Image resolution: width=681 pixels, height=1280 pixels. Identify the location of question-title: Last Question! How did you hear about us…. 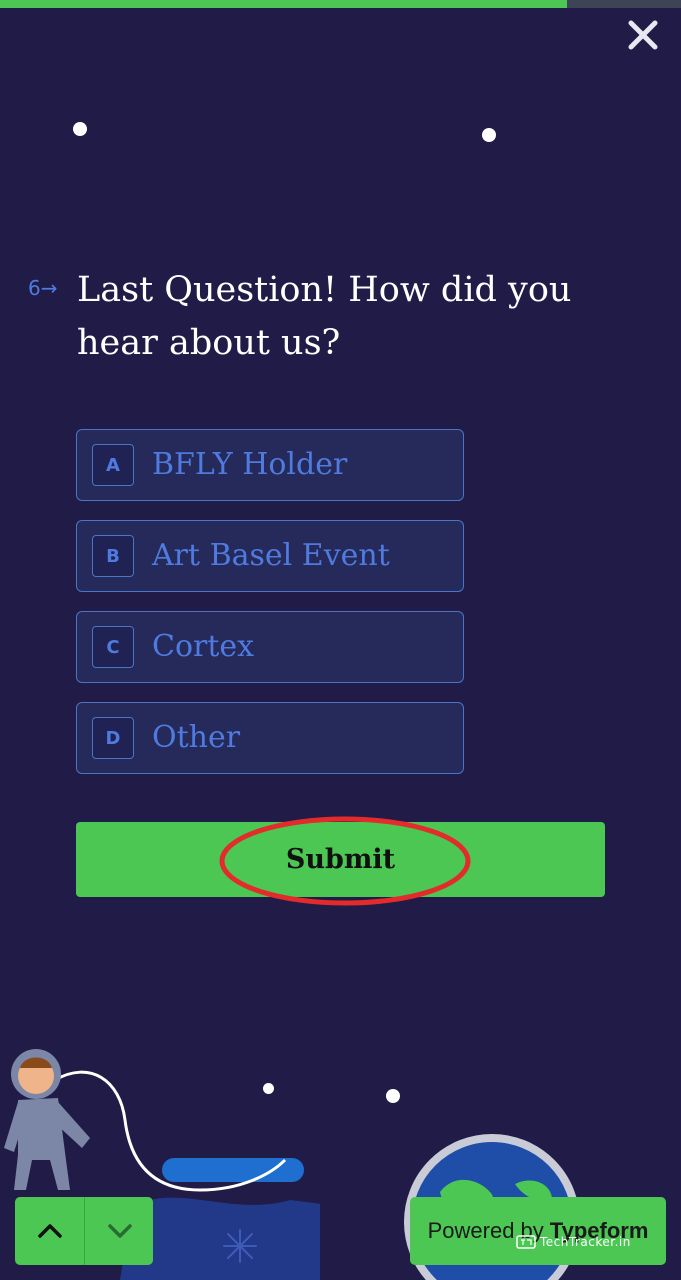
(324, 316).